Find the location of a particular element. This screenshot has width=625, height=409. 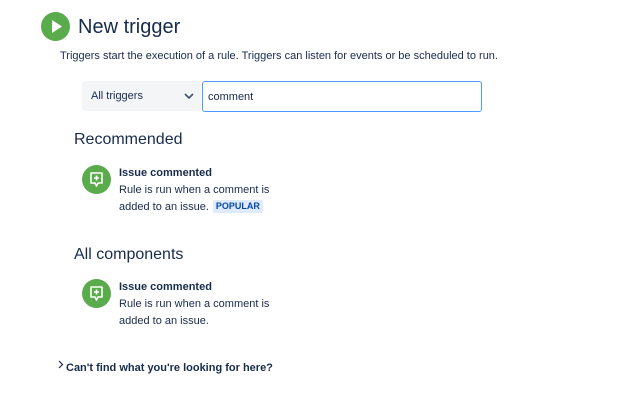

help-link-label: Can't find what you're looking for here? is located at coordinates (169, 368).